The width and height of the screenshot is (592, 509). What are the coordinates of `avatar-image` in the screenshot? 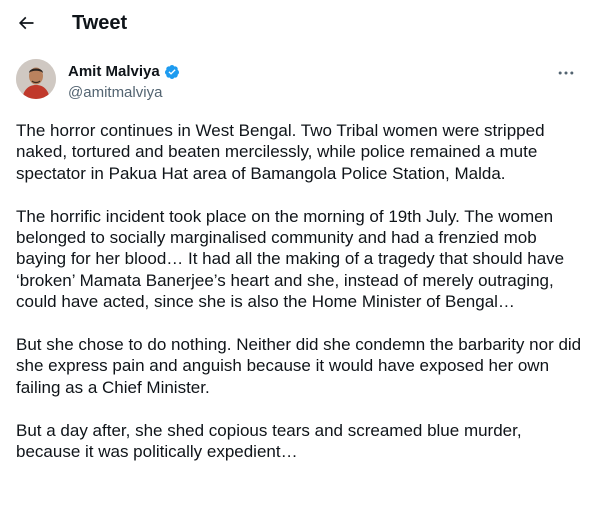 It's located at (36, 79).